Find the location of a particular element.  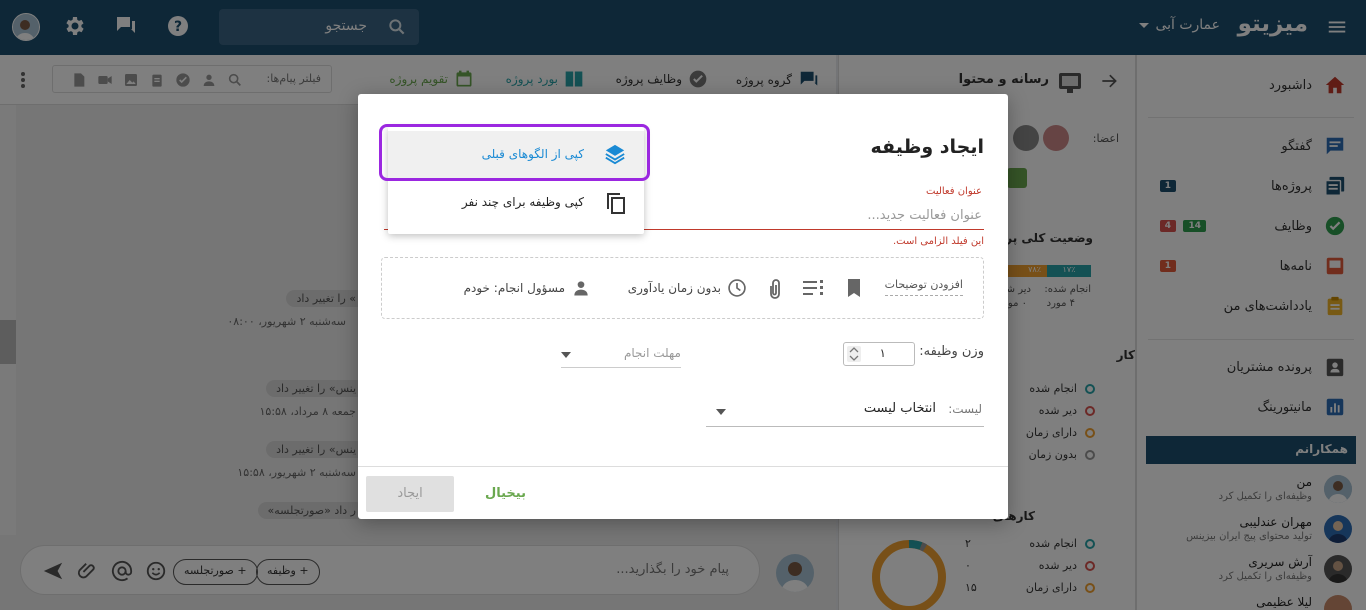

copy-icon is located at coordinates (615, 203).